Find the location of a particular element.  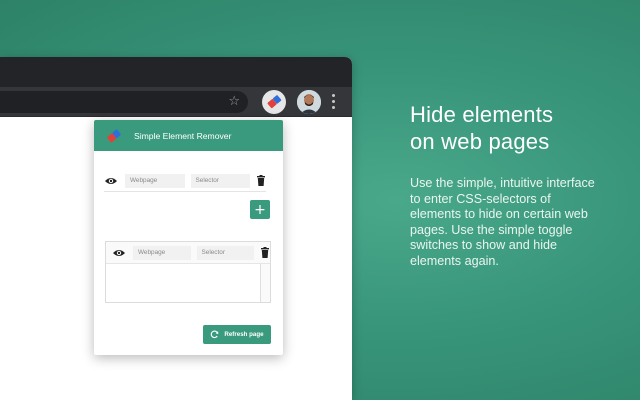

avatar is located at coordinates (309, 102).